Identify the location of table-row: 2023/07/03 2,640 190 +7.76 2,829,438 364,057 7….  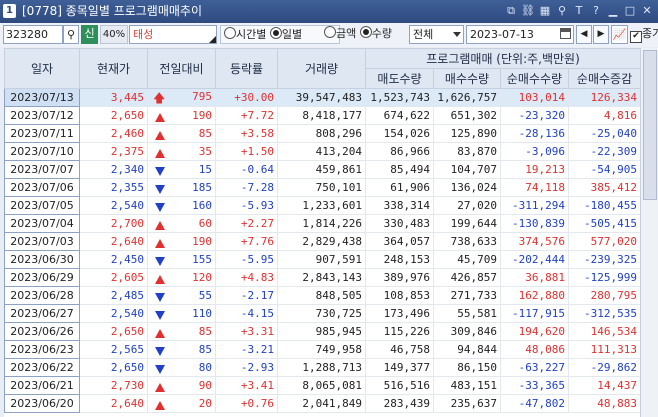
(322, 241).